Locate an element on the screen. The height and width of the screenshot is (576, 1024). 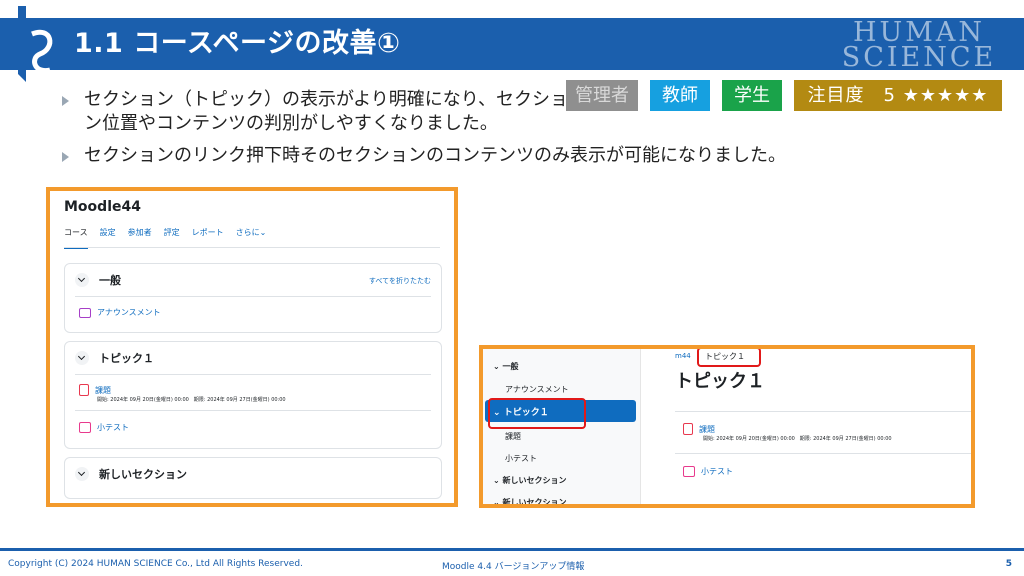
section-card-new: 新しいセクション is located at coordinates (253, 478).